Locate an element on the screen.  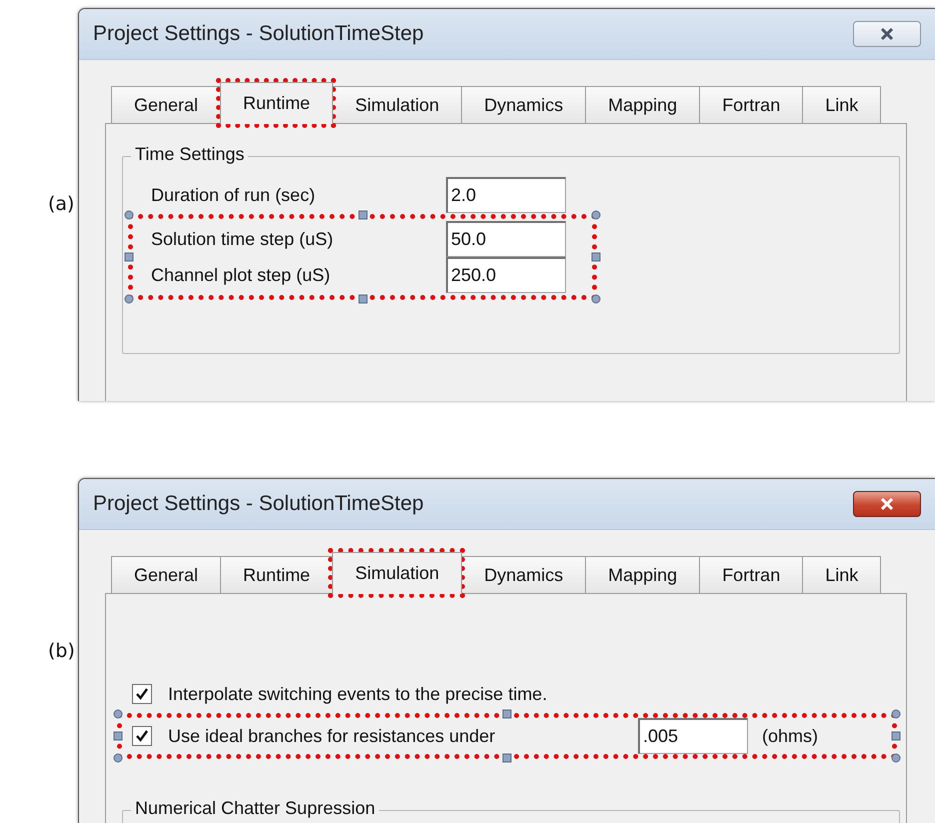
group-title: Numerical Chatter Supression is located at coordinates (255, 808).